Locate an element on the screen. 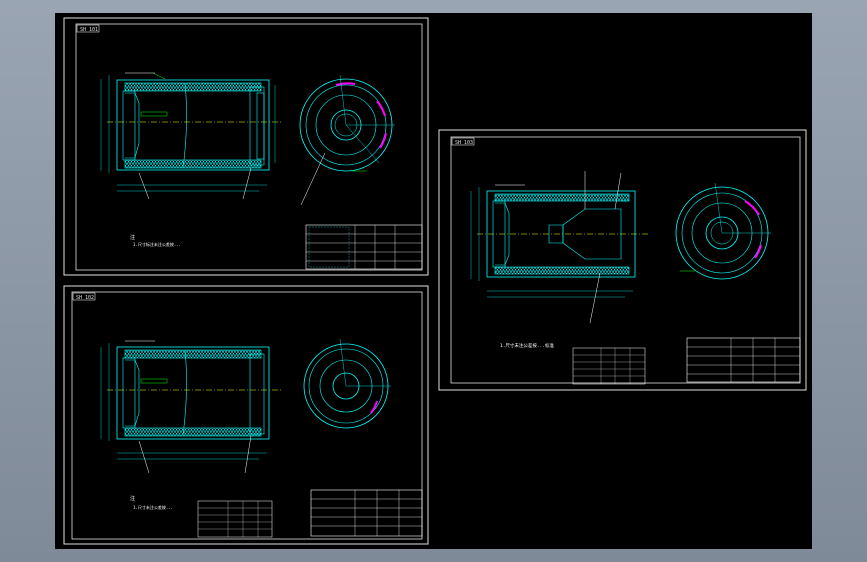 The width and height of the screenshot is (867, 562). sheet-2-parameter-table is located at coordinates (235, 519).